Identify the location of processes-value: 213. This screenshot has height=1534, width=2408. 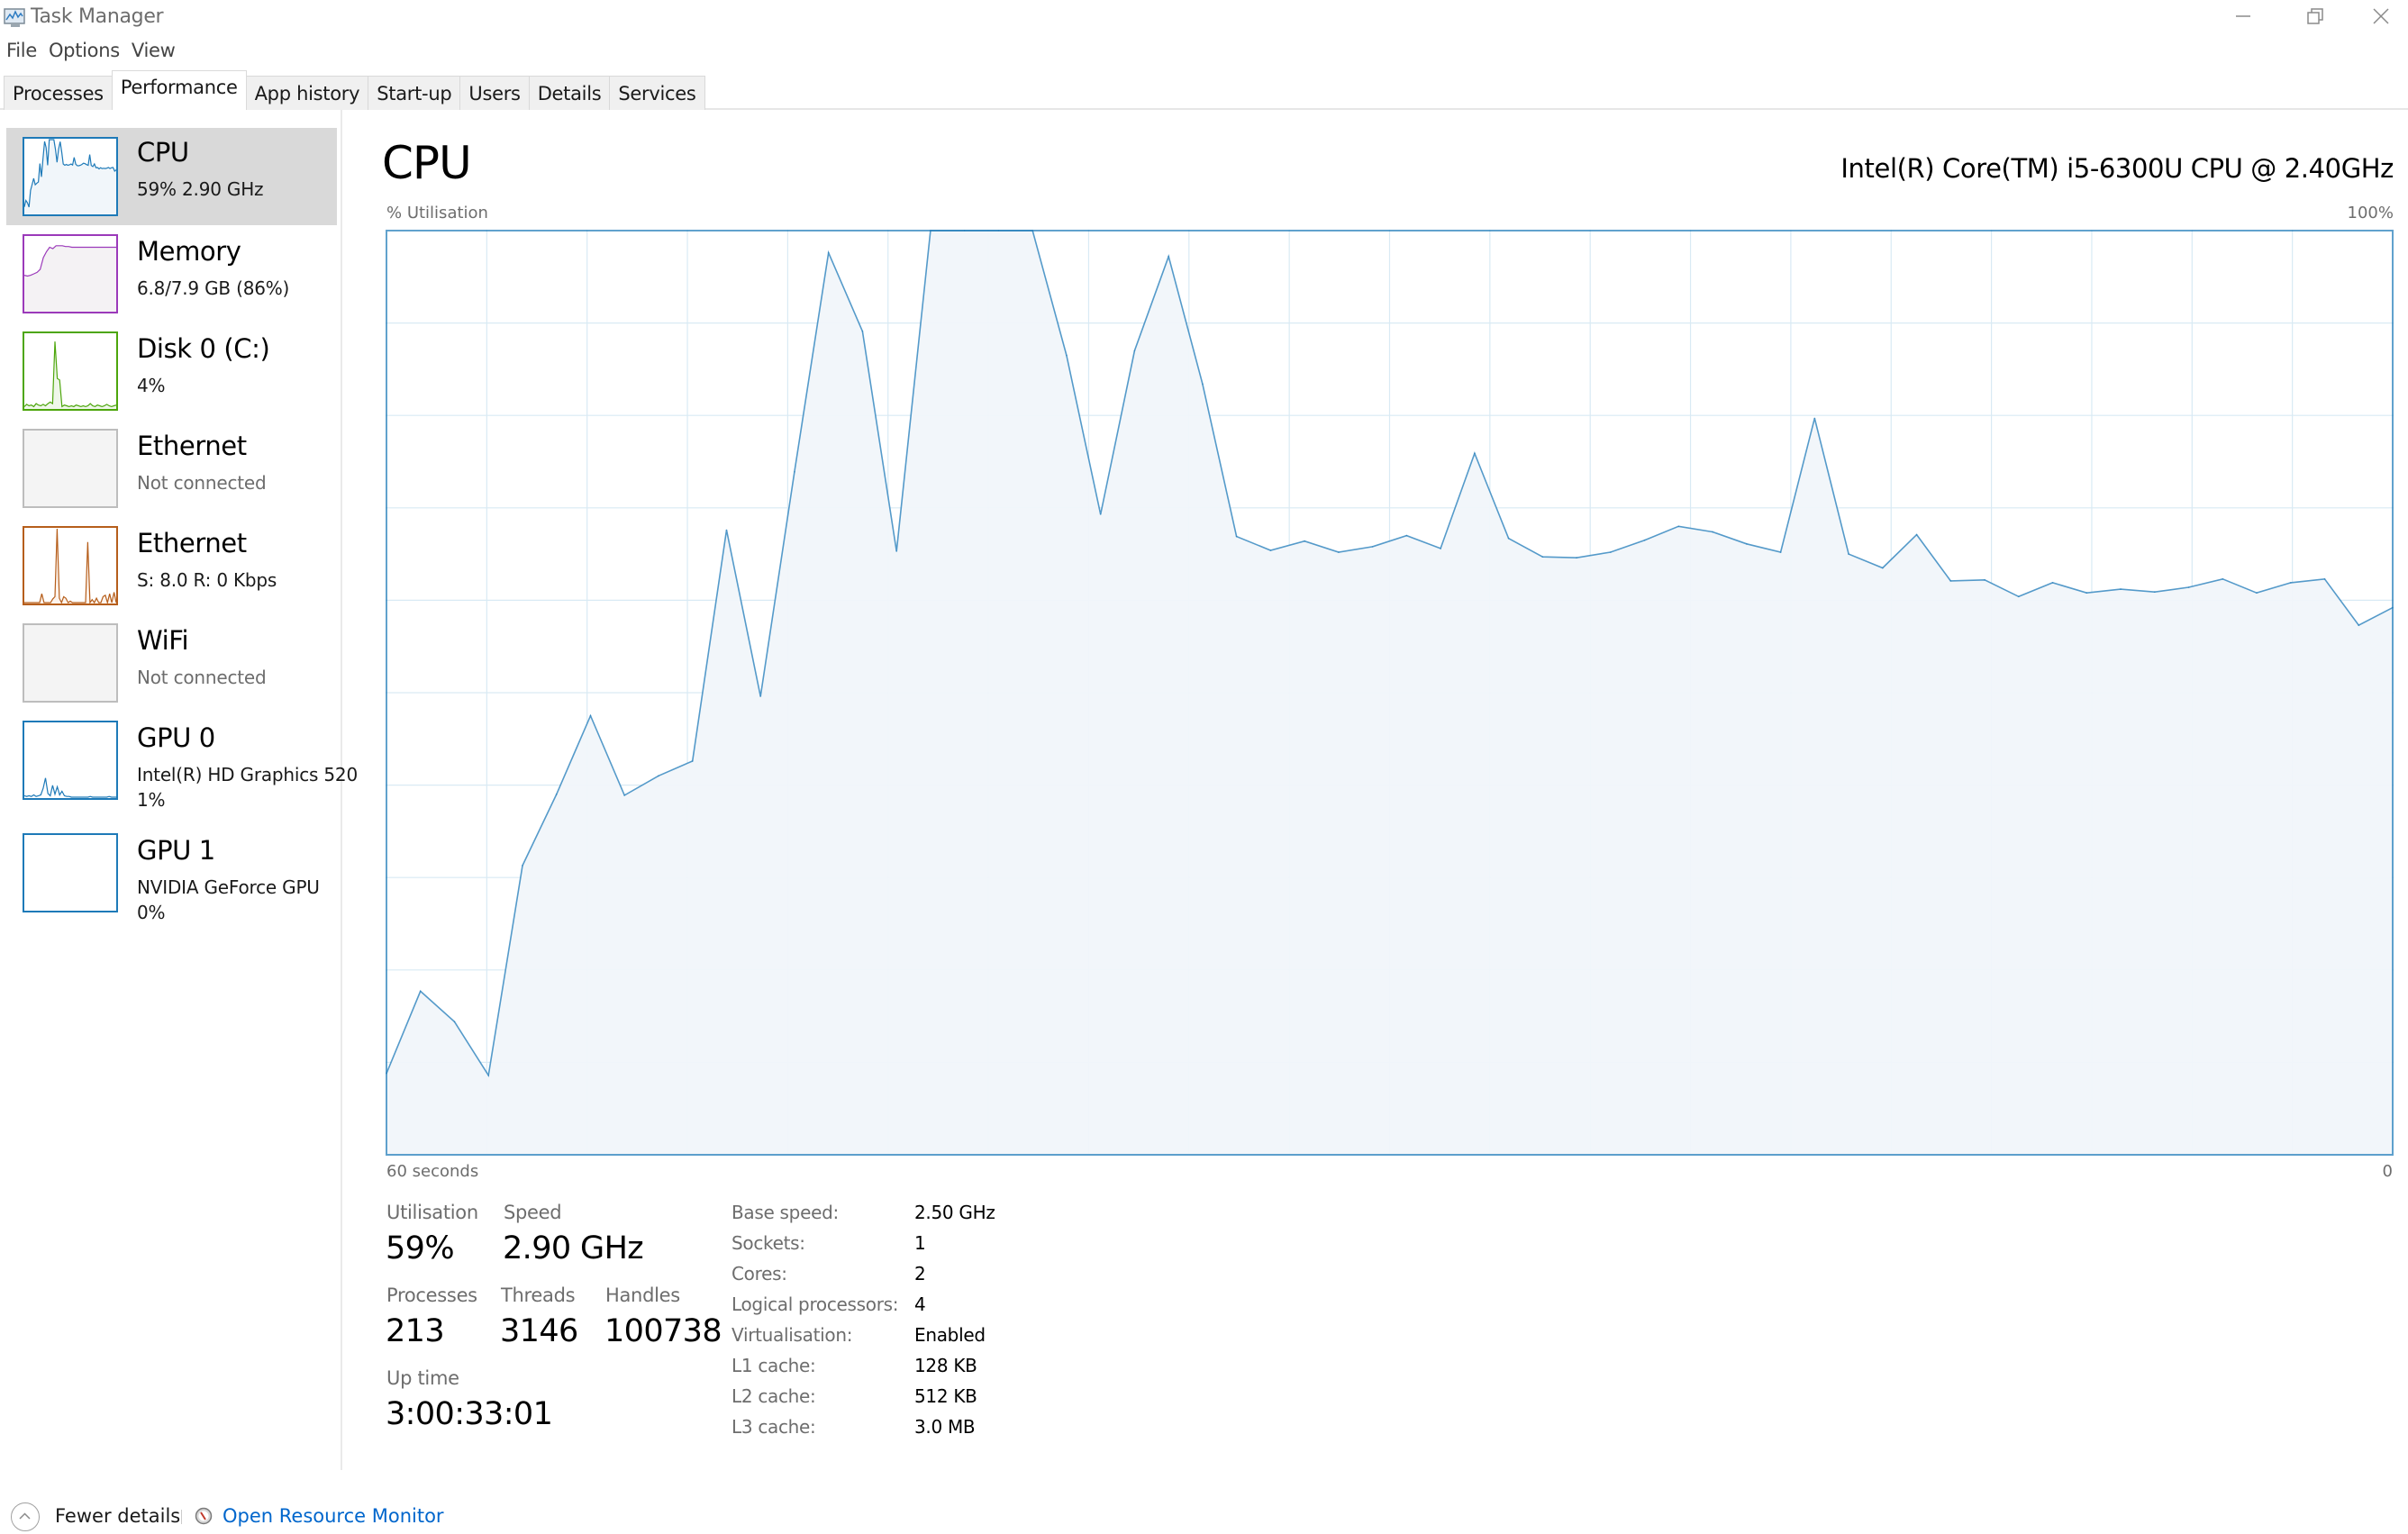
(416, 1331).